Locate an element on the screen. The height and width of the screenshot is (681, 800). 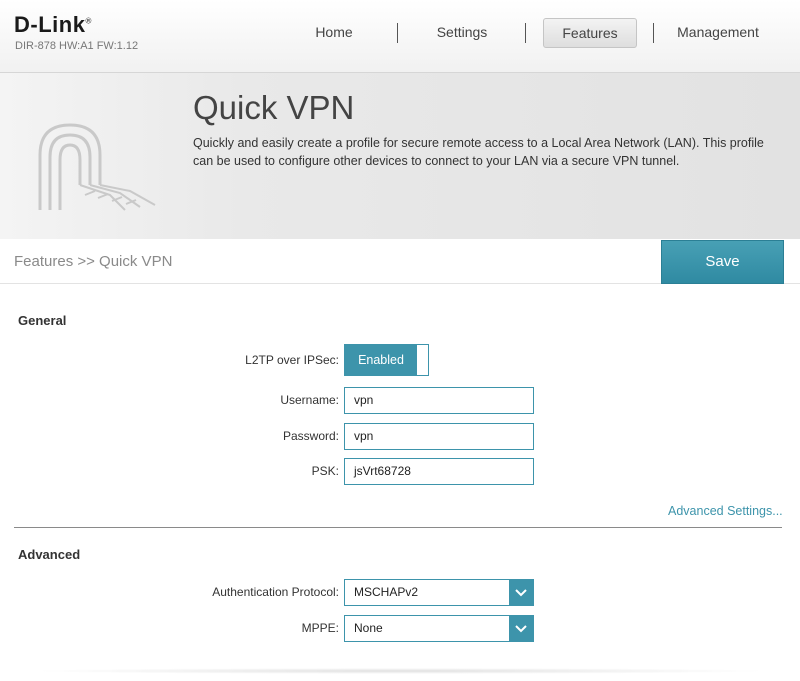
logo-text: D-Link is located at coordinates (50, 24).